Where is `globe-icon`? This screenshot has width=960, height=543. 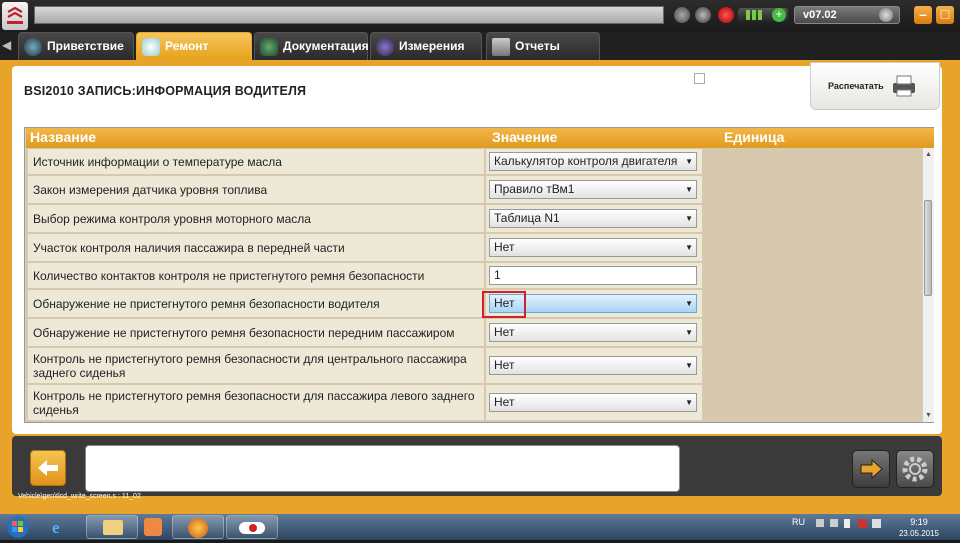 globe-icon is located at coordinates (33, 47).